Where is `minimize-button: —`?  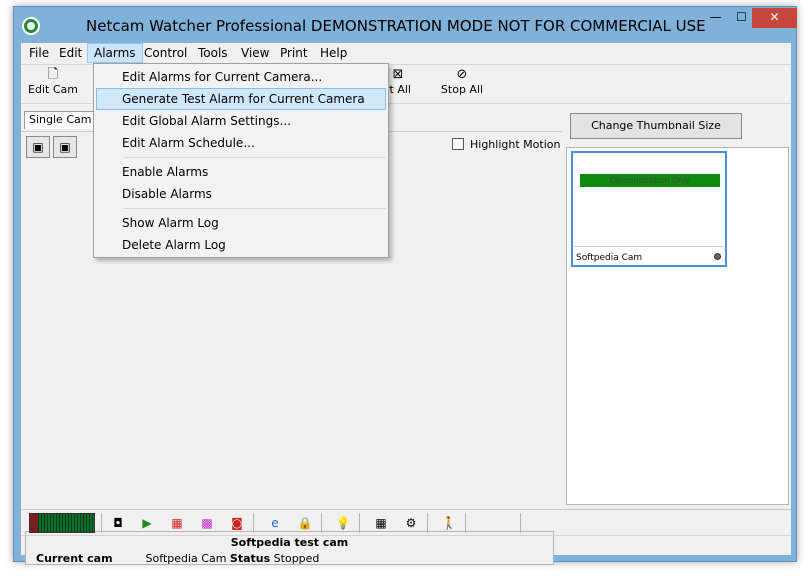 minimize-button: — is located at coordinates (715, 18).